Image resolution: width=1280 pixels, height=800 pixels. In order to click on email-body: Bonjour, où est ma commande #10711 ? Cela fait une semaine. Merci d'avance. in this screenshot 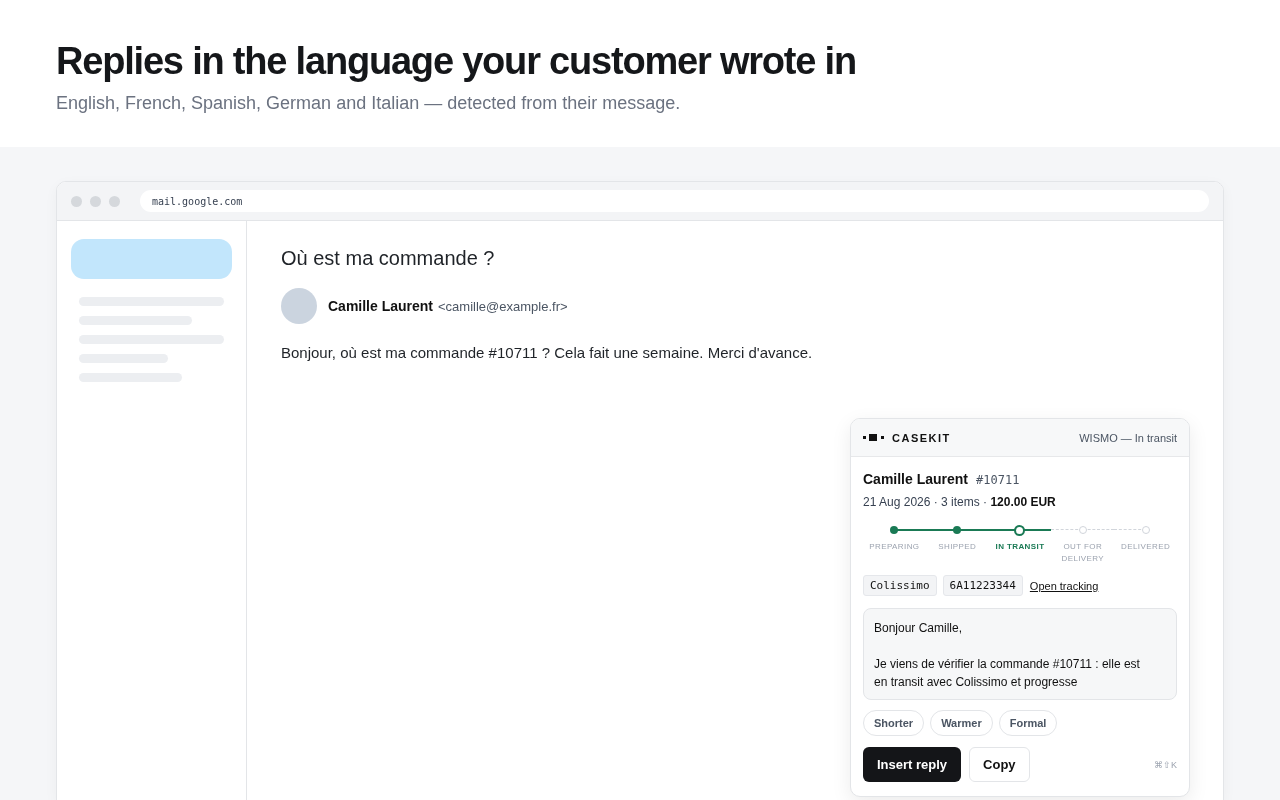, I will do `click(547, 352)`.